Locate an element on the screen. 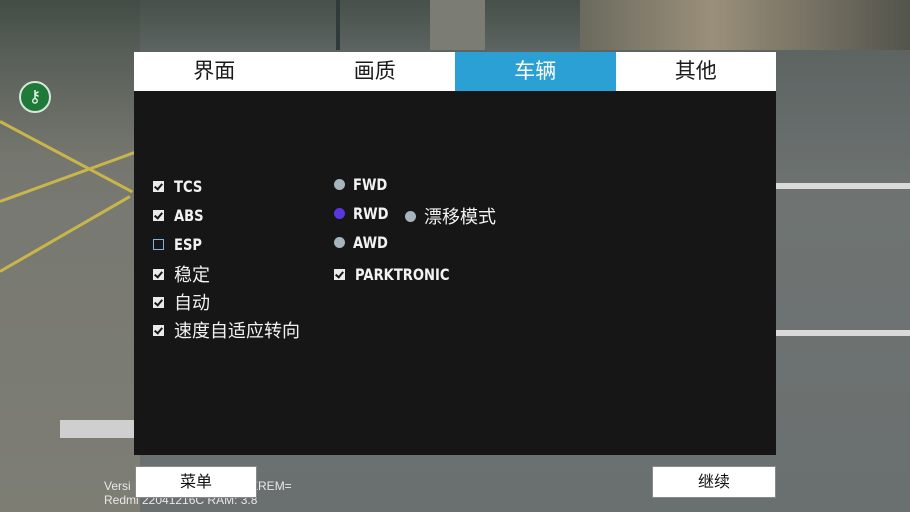 This screenshot has width=910, height=512. tab-bar: 界面 画质 车辆 其他 is located at coordinates (455, 71).